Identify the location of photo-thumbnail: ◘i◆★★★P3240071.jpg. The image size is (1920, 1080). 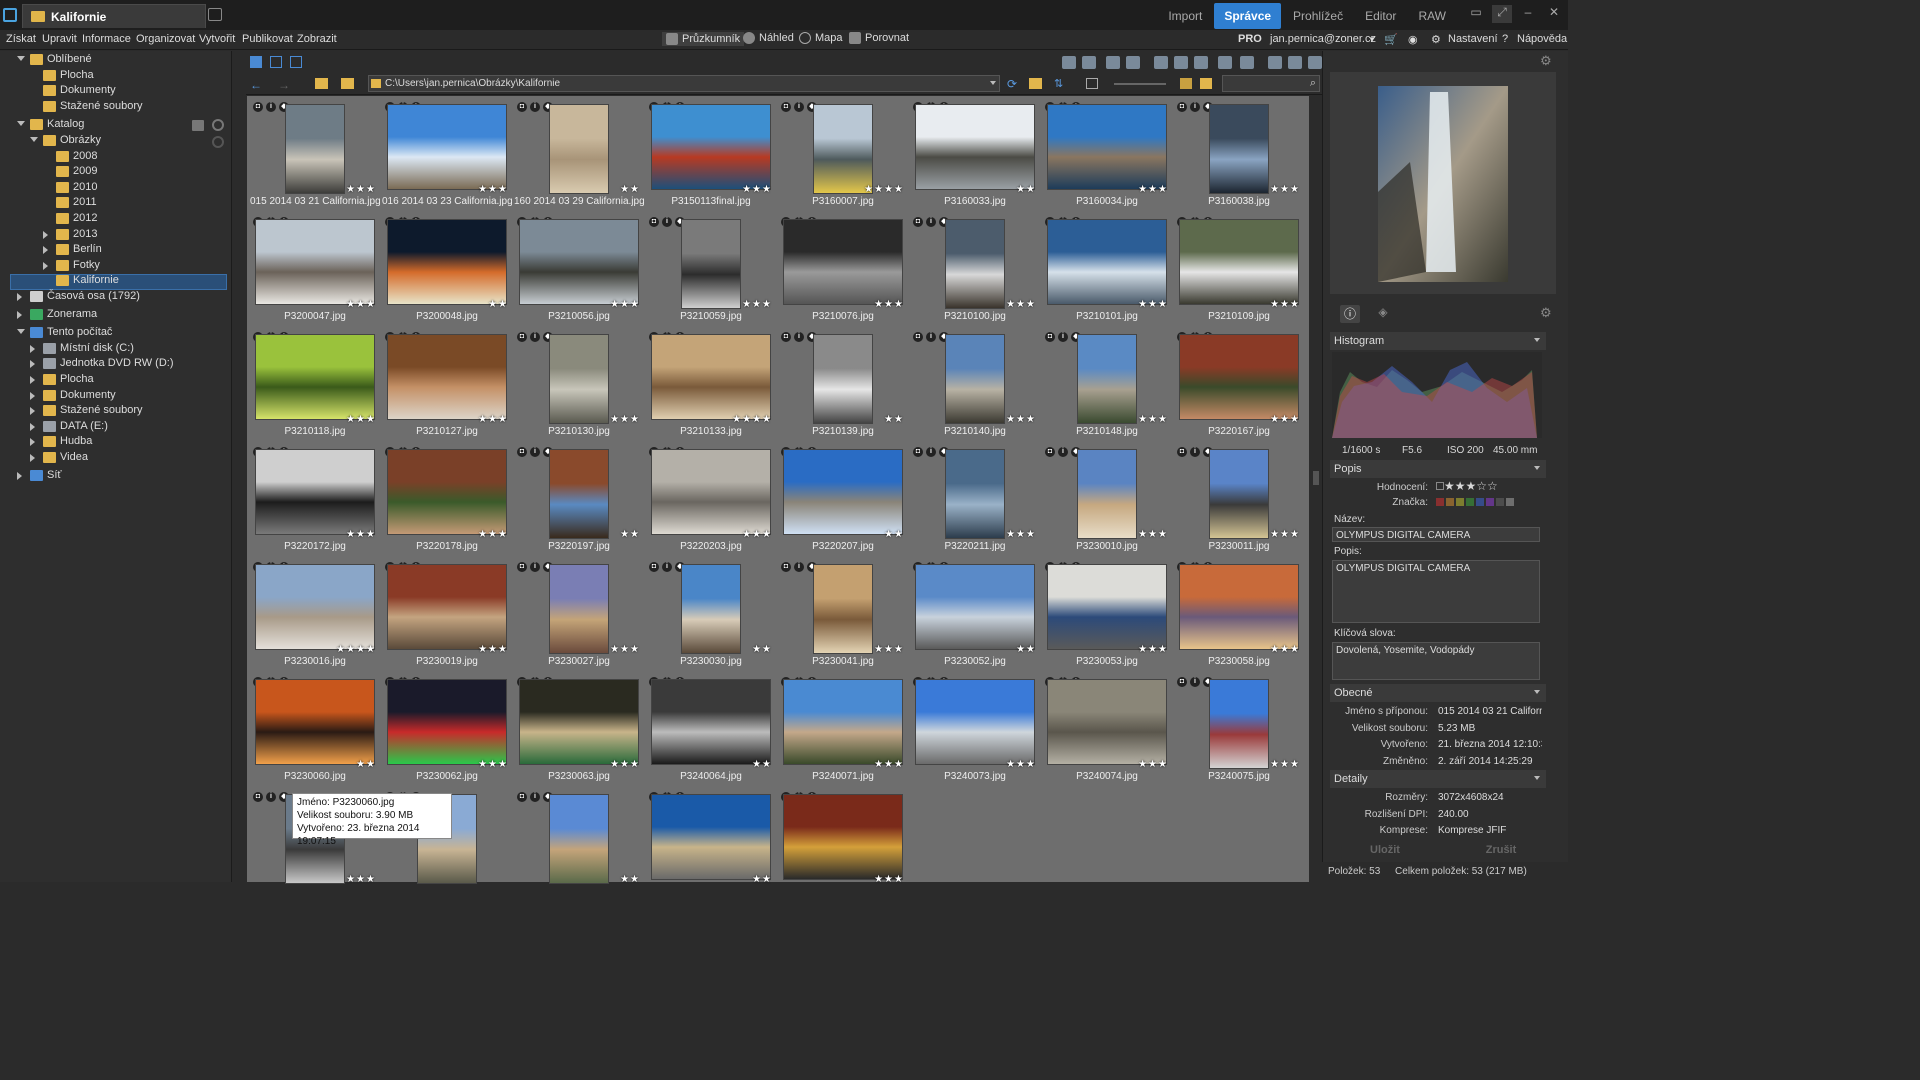
(843, 730).